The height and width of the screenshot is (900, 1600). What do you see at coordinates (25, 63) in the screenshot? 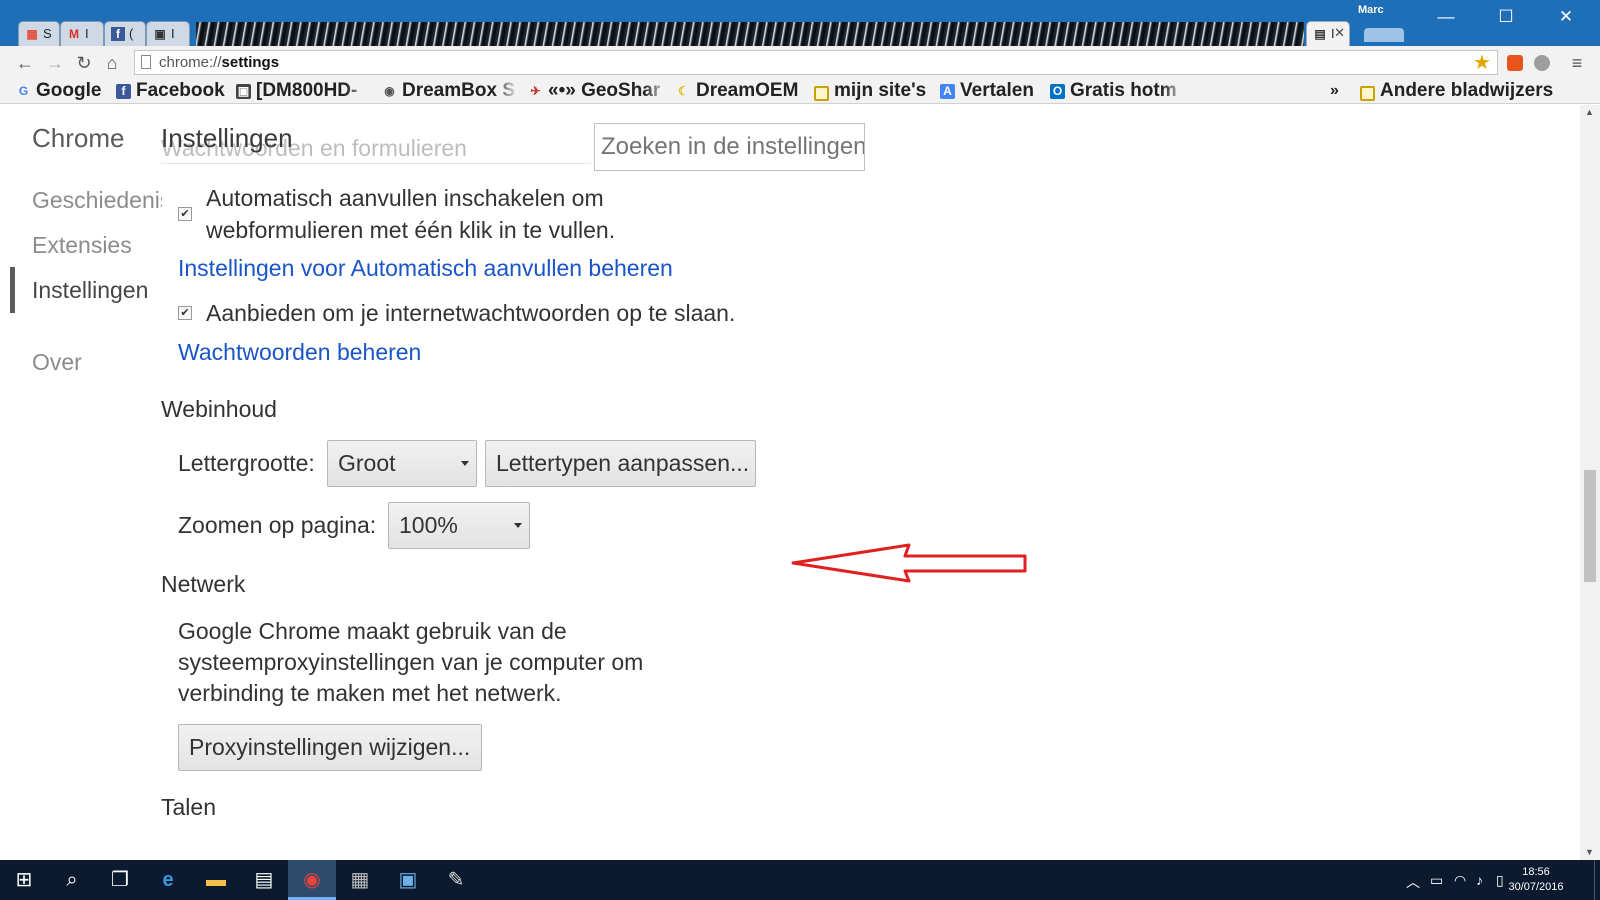
I see `back-button: ←` at bounding box center [25, 63].